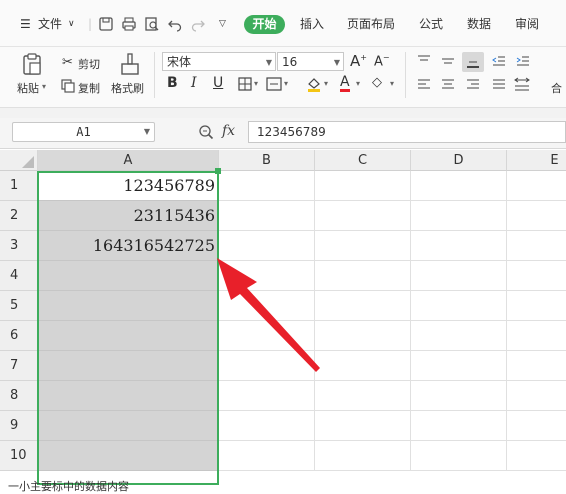  What do you see at coordinates (19, 186) in the screenshot?
I see `row-header: 1` at bounding box center [19, 186].